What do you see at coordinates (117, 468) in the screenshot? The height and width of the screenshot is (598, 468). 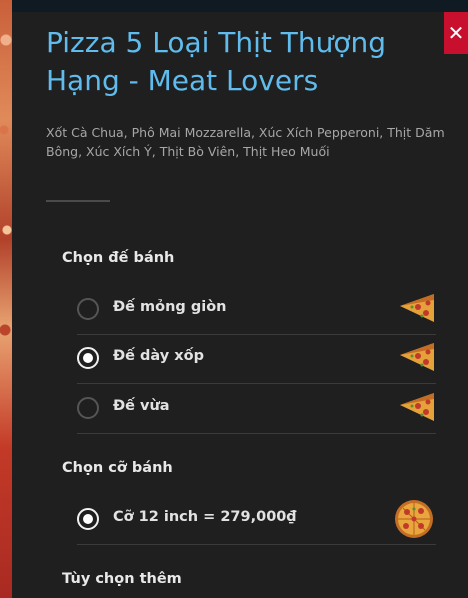 I see `size-section-label: Chọn cỡ bánh` at bounding box center [117, 468].